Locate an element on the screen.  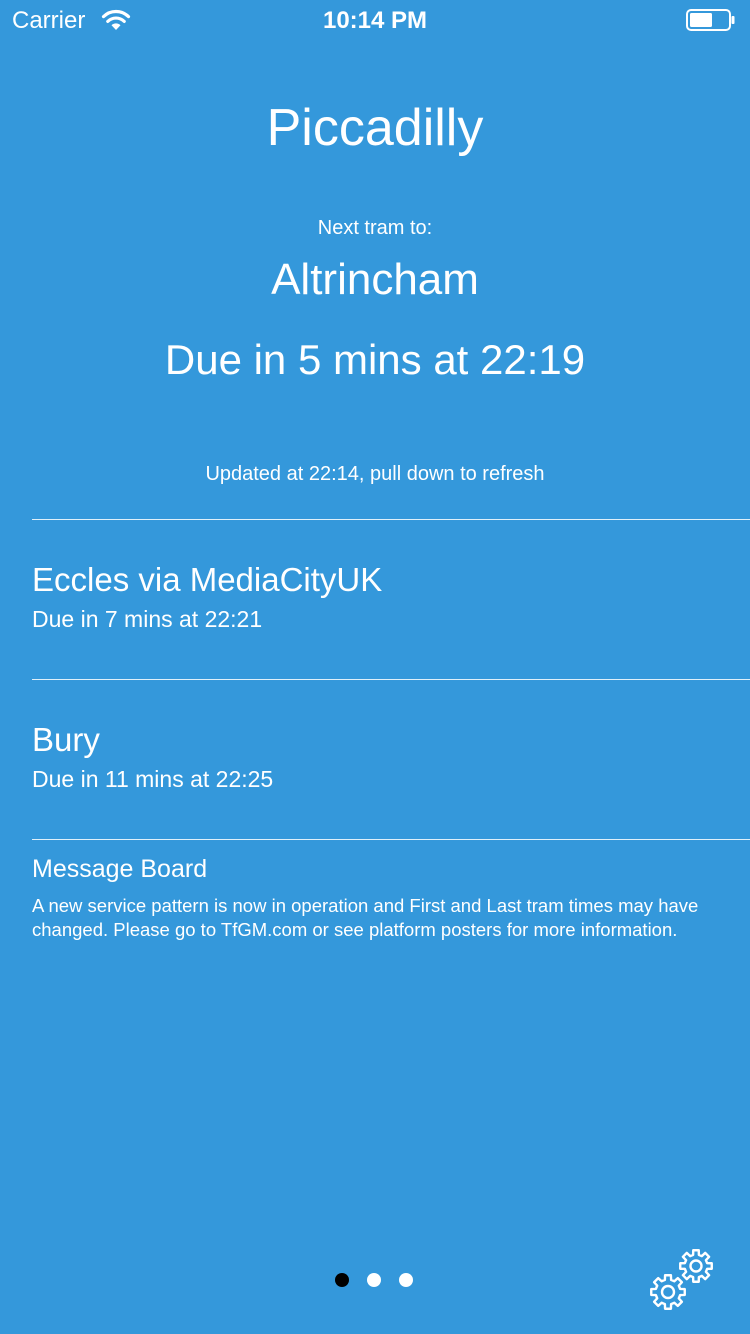
message-board-title: Message Board is located at coordinates (120, 869).